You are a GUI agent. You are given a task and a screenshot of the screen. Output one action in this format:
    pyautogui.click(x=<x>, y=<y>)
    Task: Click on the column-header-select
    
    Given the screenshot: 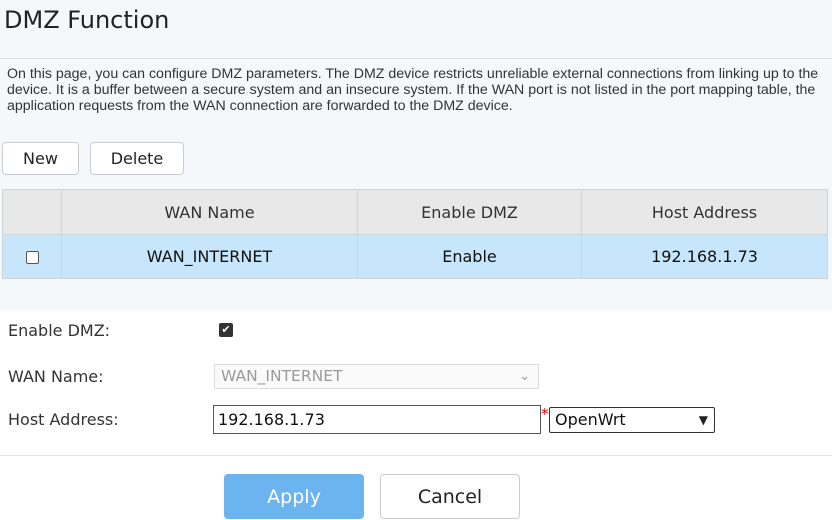 What is the action you would take?
    pyautogui.click(x=32, y=212)
    